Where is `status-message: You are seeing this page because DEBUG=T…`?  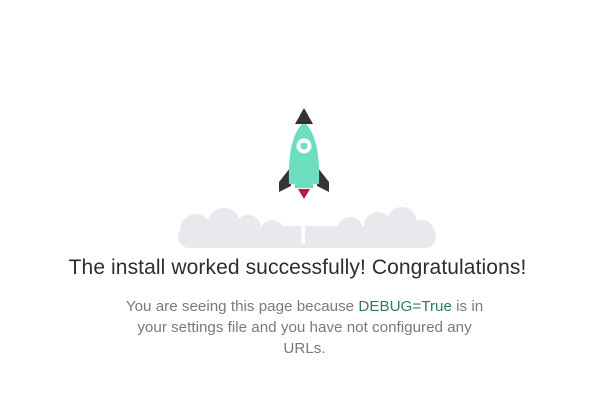 status-message: You are seeing this page because DEBUG=T… is located at coordinates (304, 327).